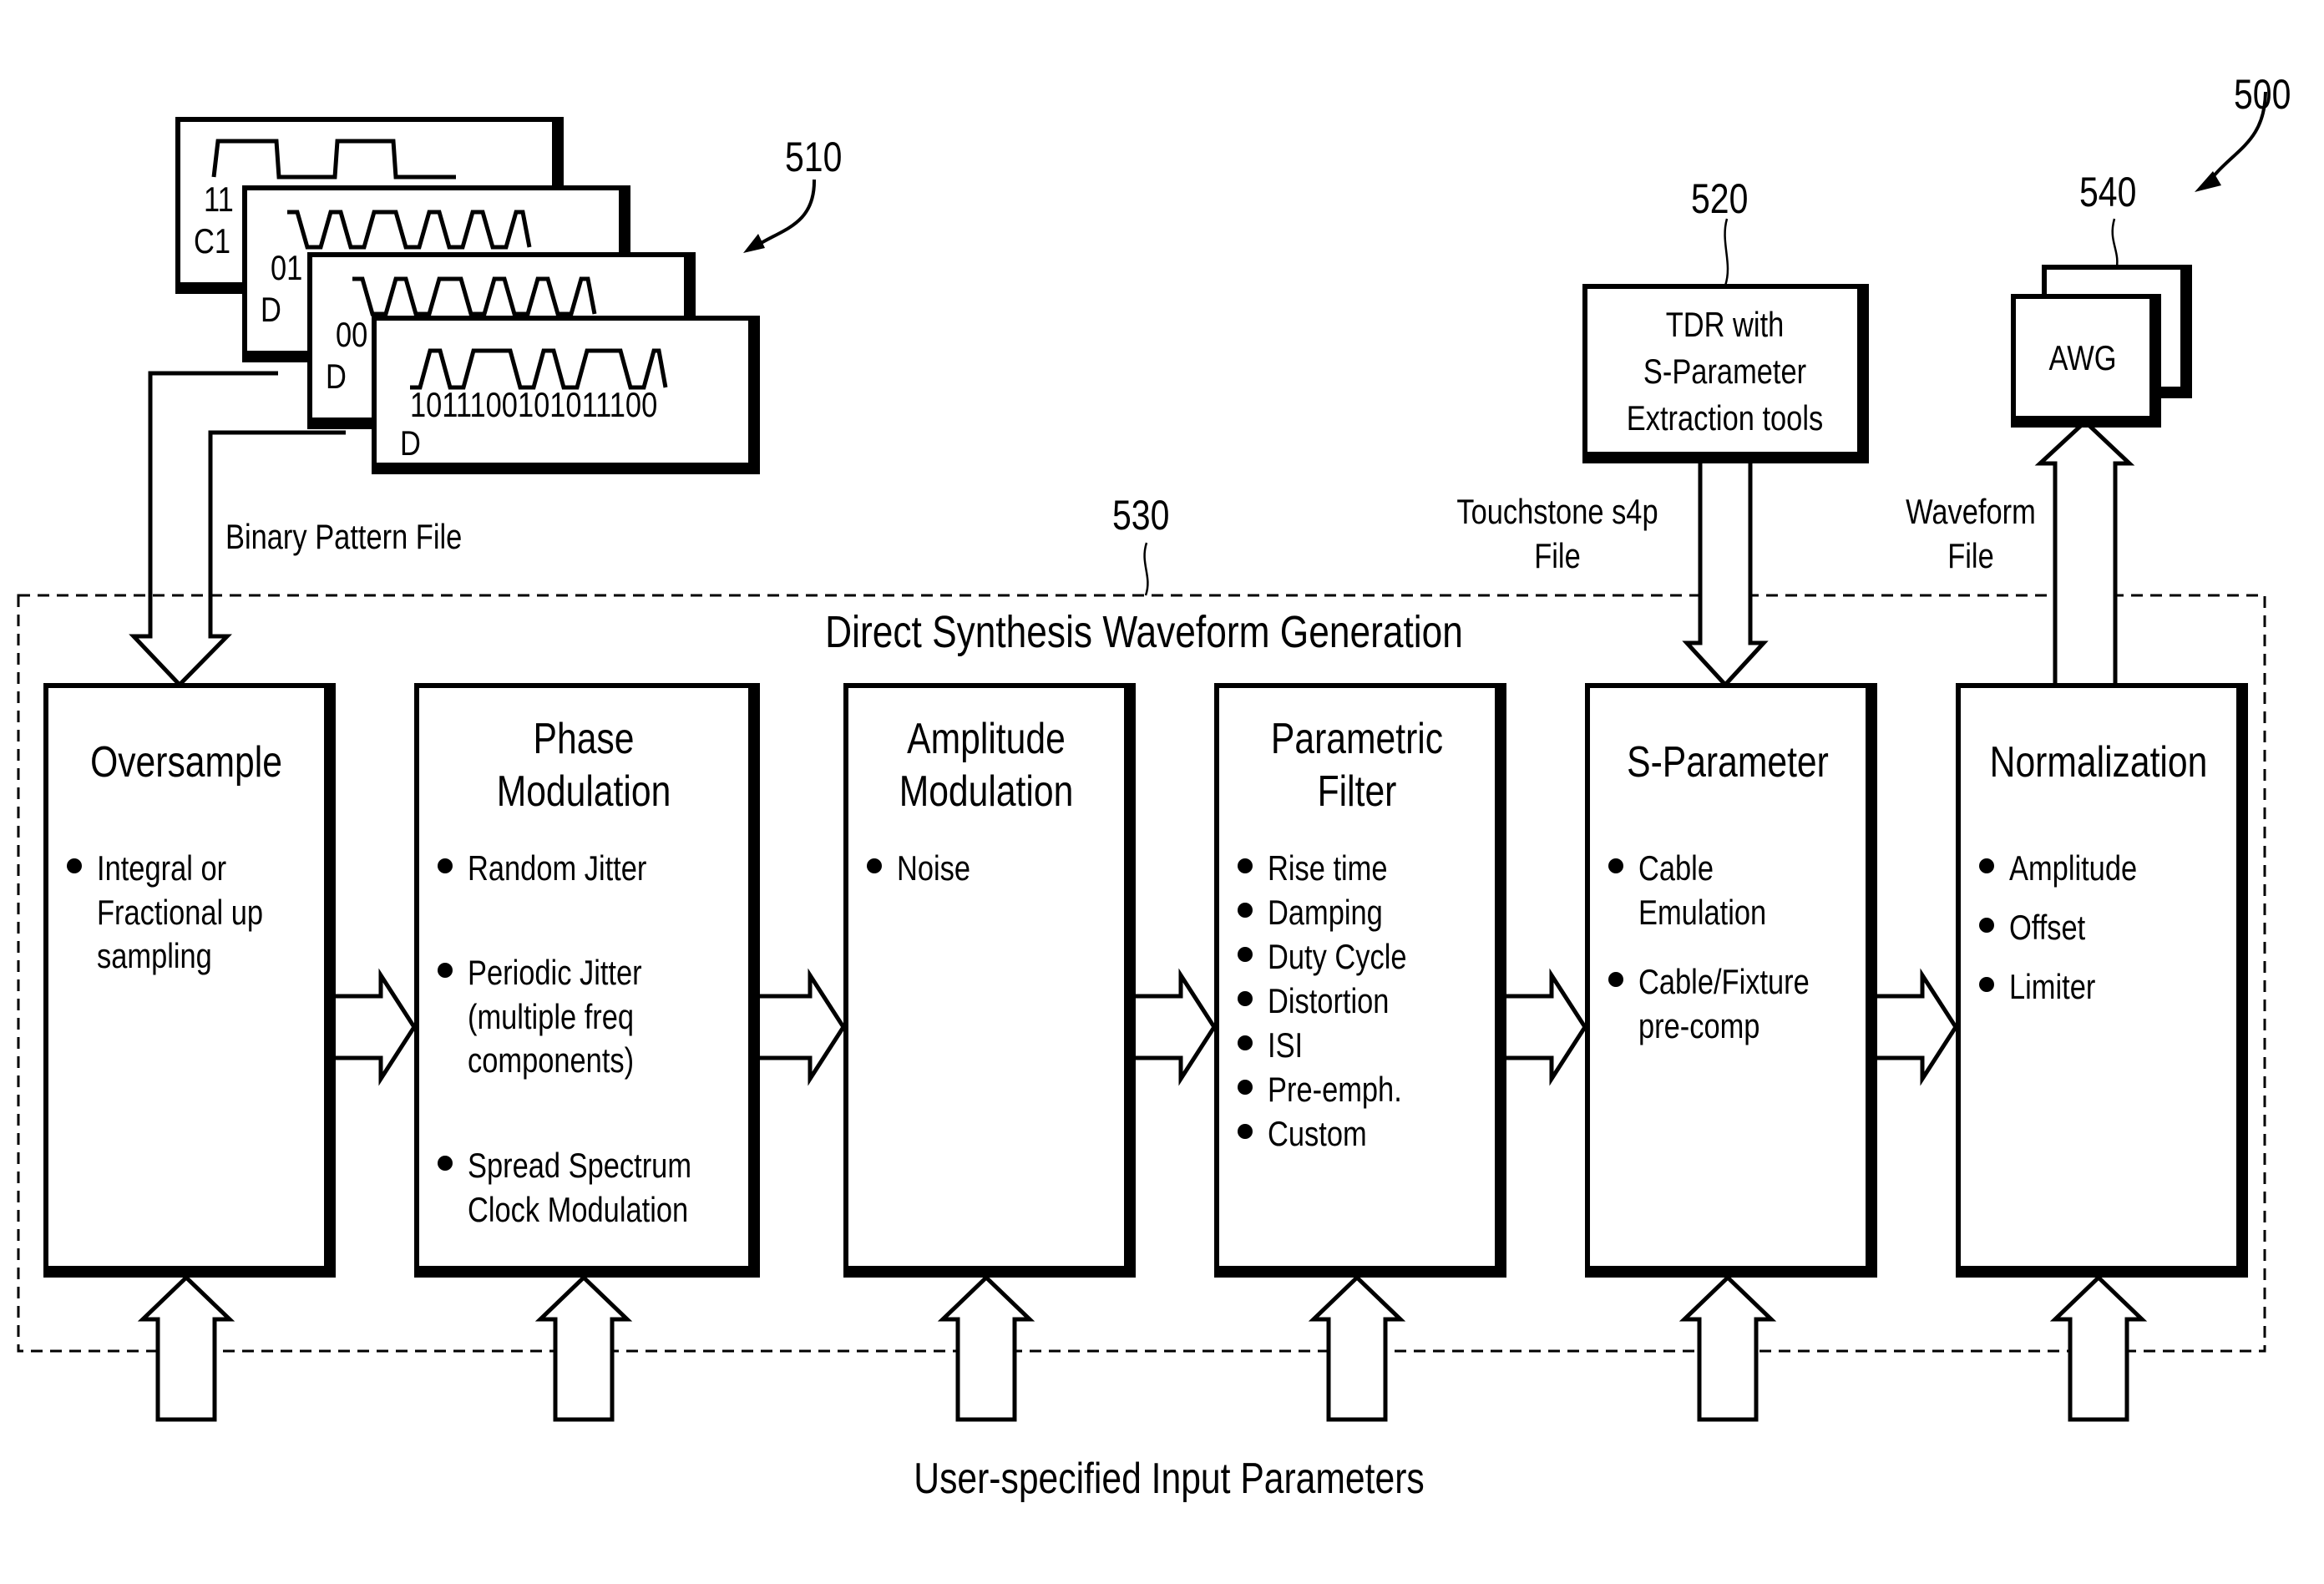 The image size is (2324, 1584). I want to click on block-item-line: Integral or, so click(162, 868).